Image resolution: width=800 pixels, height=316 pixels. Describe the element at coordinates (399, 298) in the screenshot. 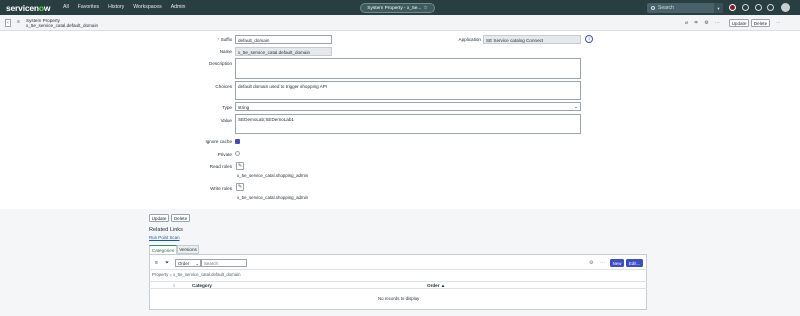

I see `empty-message: No records to display` at that location.